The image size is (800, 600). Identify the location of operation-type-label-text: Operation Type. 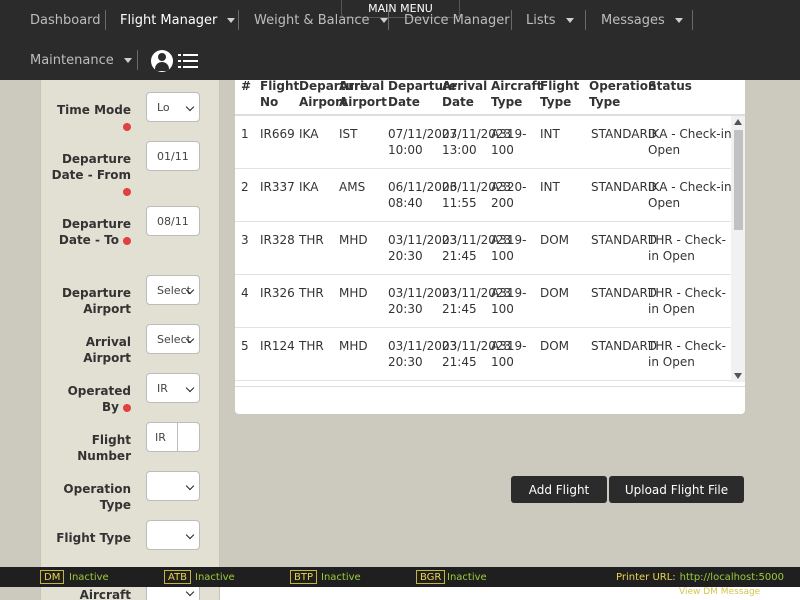
(97, 497).